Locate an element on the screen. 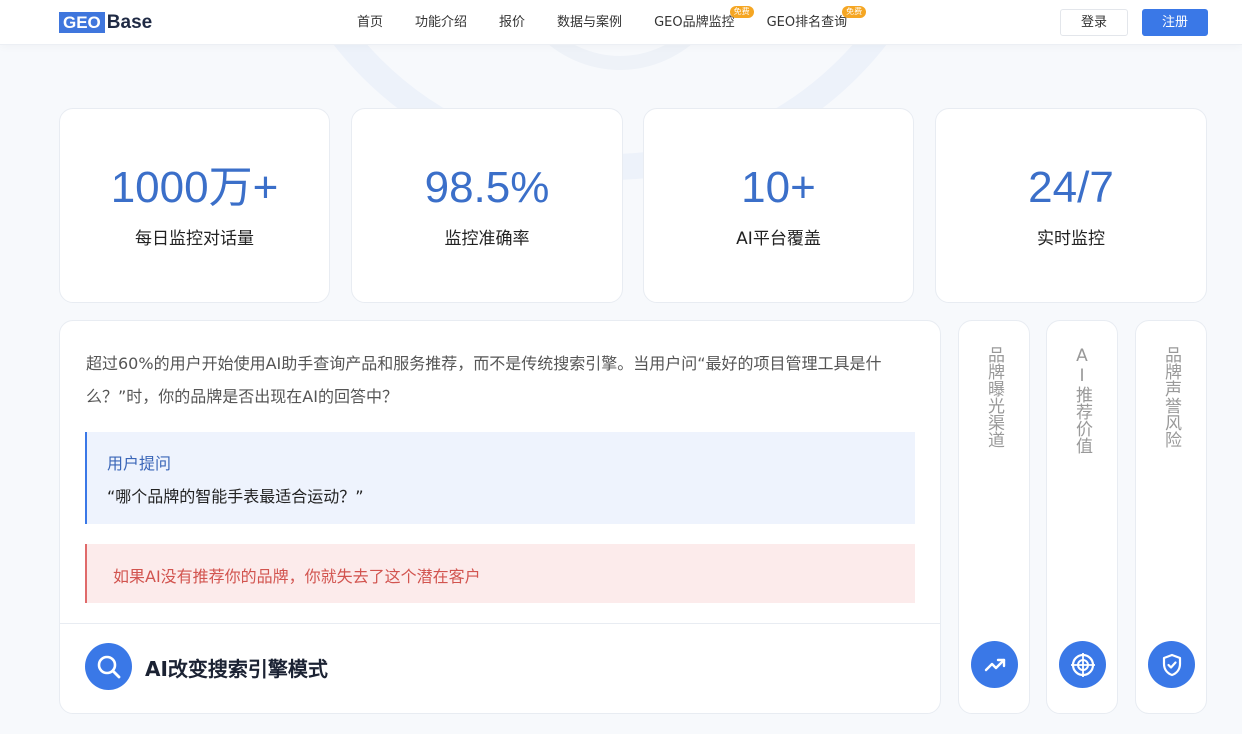 The image size is (1242, 734). logo-geo-mark: GEO is located at coordinates (82, 22).